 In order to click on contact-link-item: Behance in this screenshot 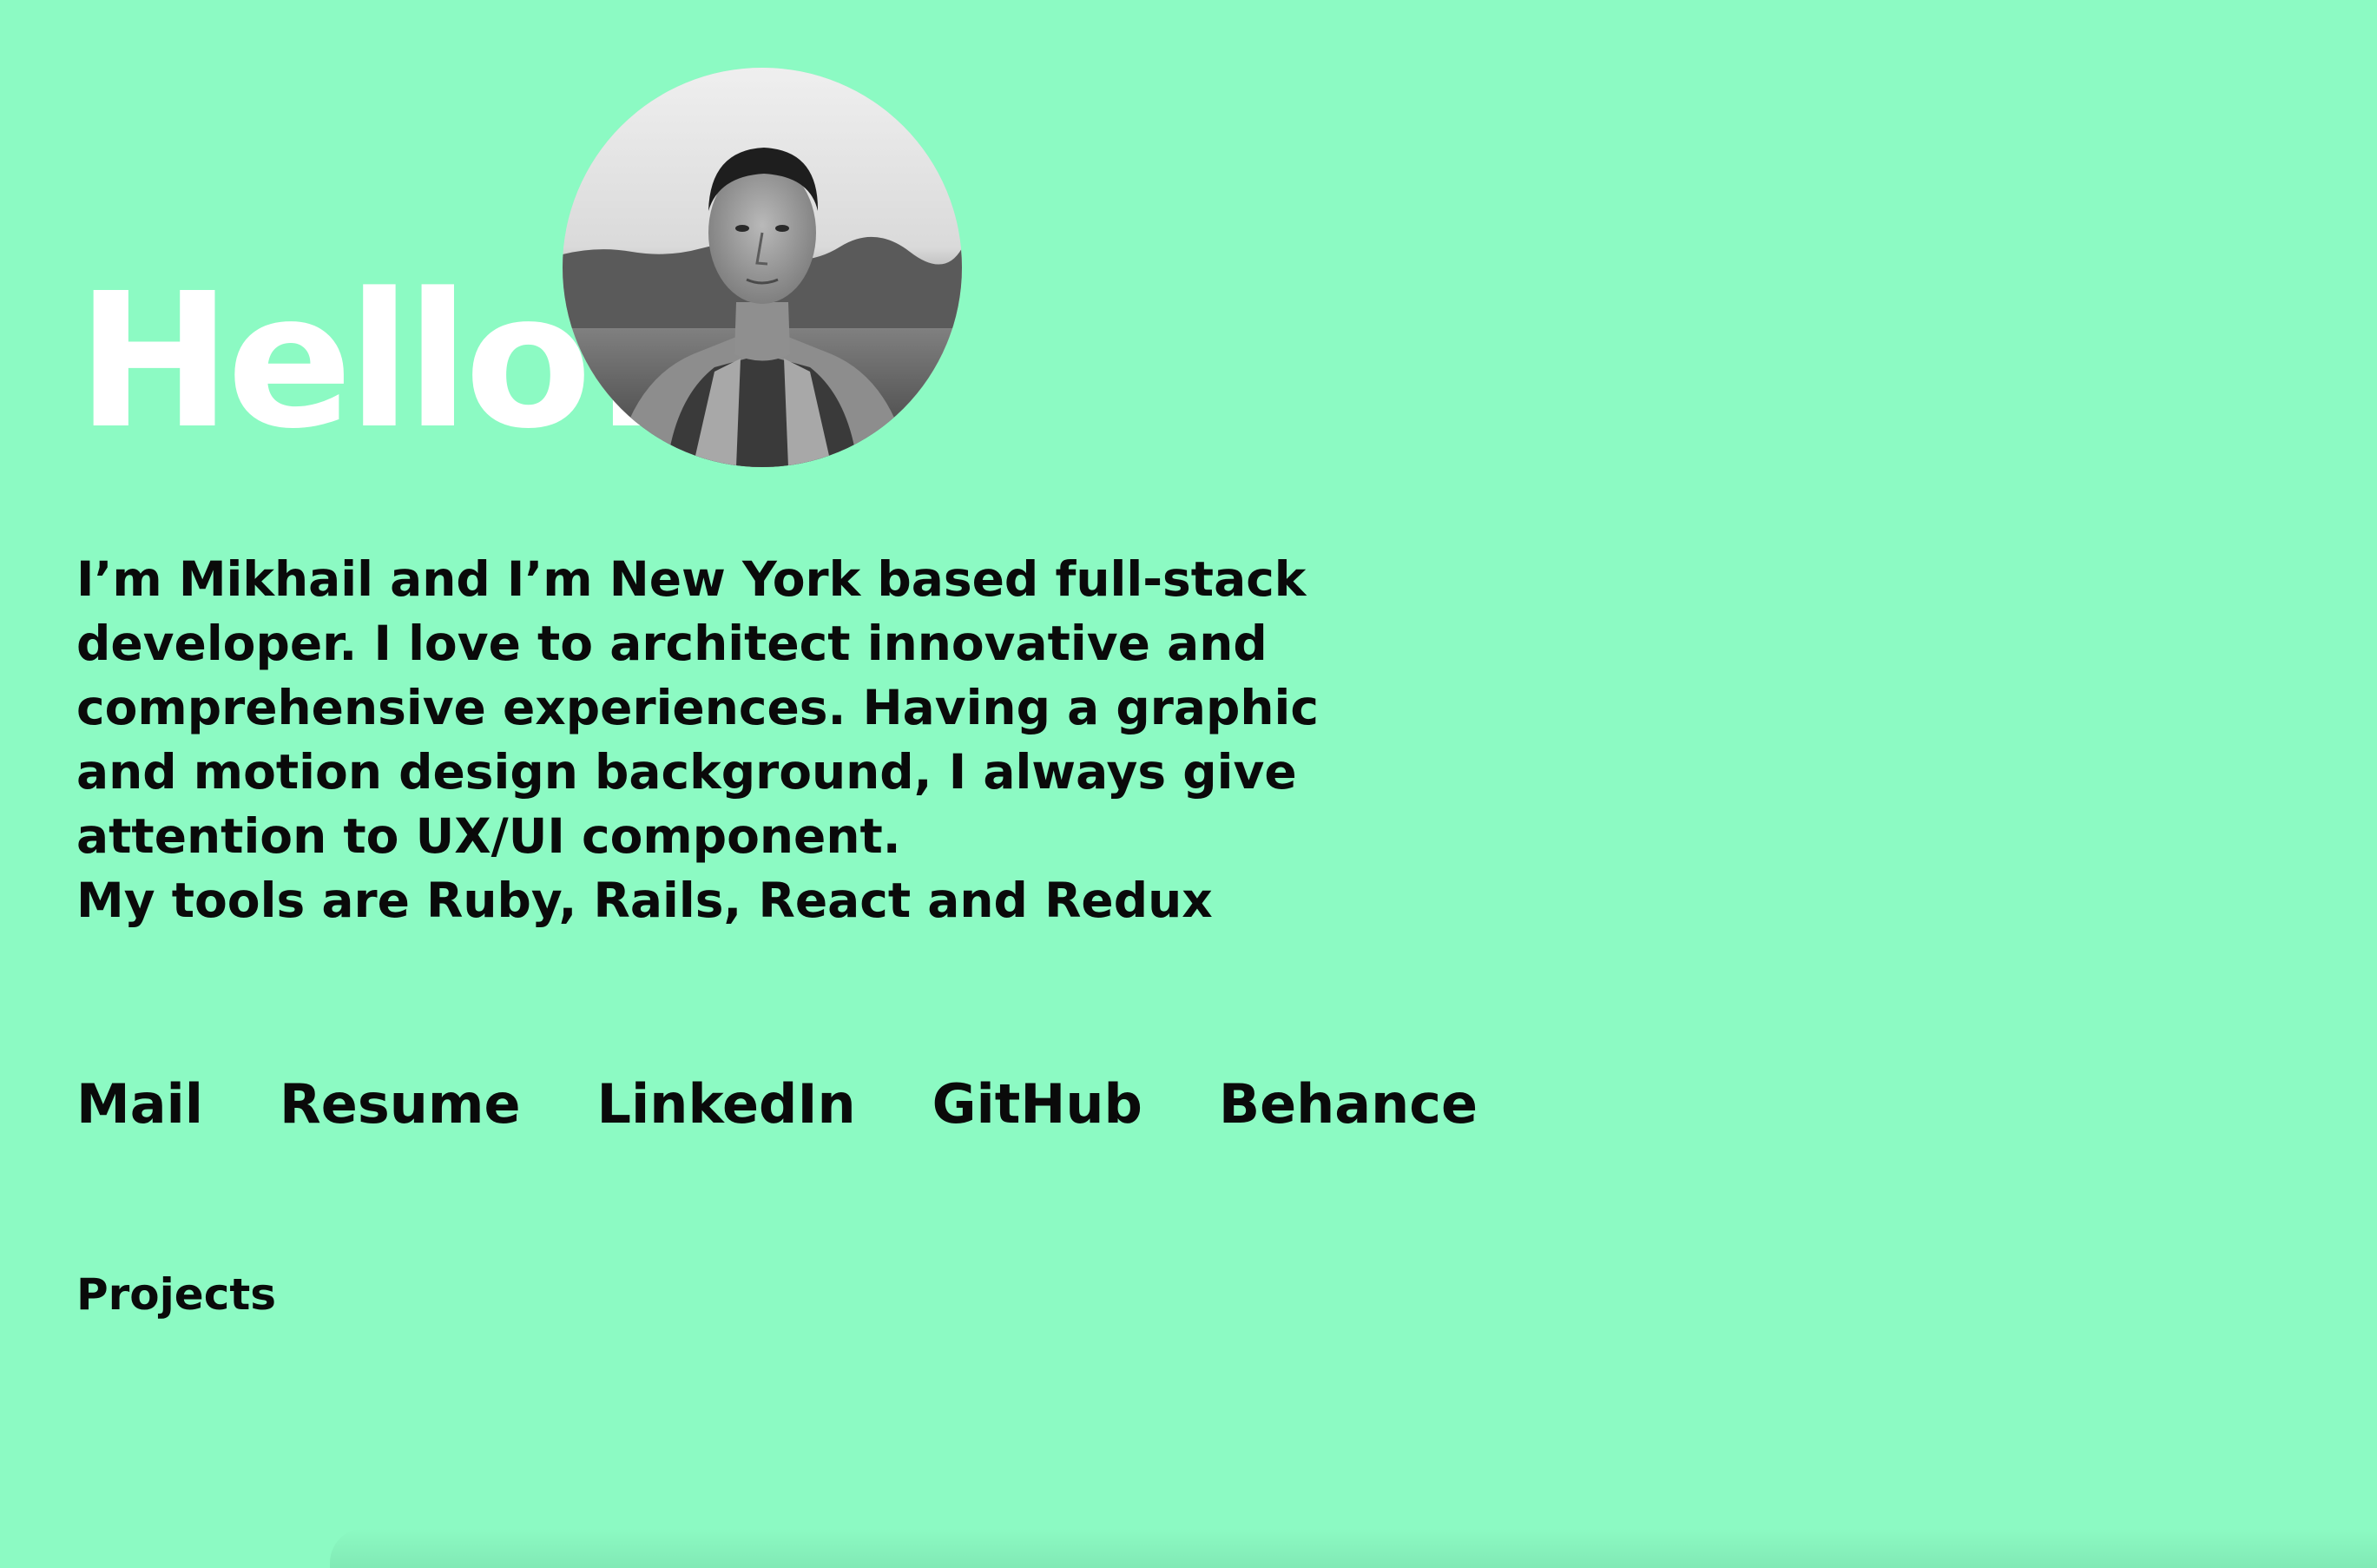, I will do `click(1348, 1104)`.